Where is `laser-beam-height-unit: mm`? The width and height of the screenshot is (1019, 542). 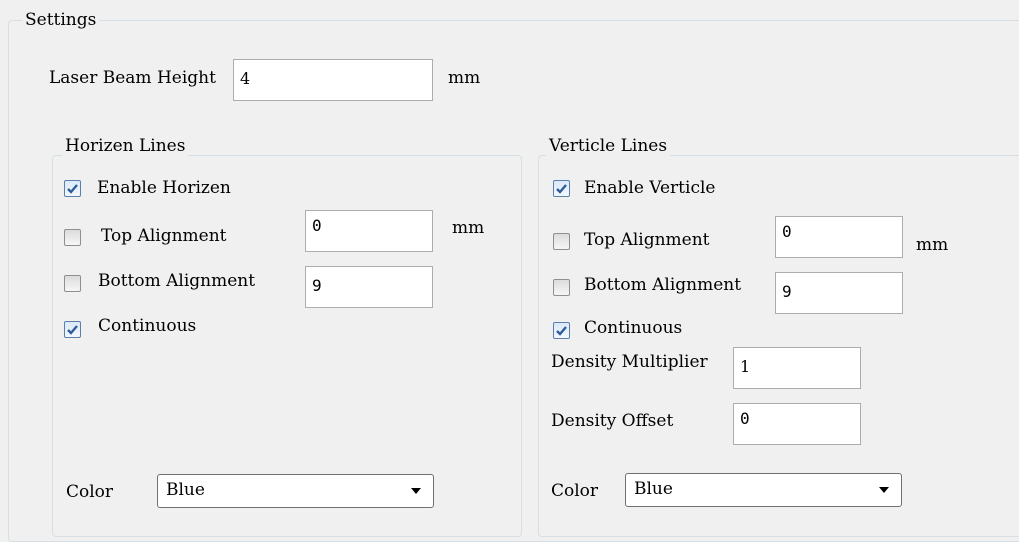 laser-beam-height-unit: mm is located at coordinates (464, 78).